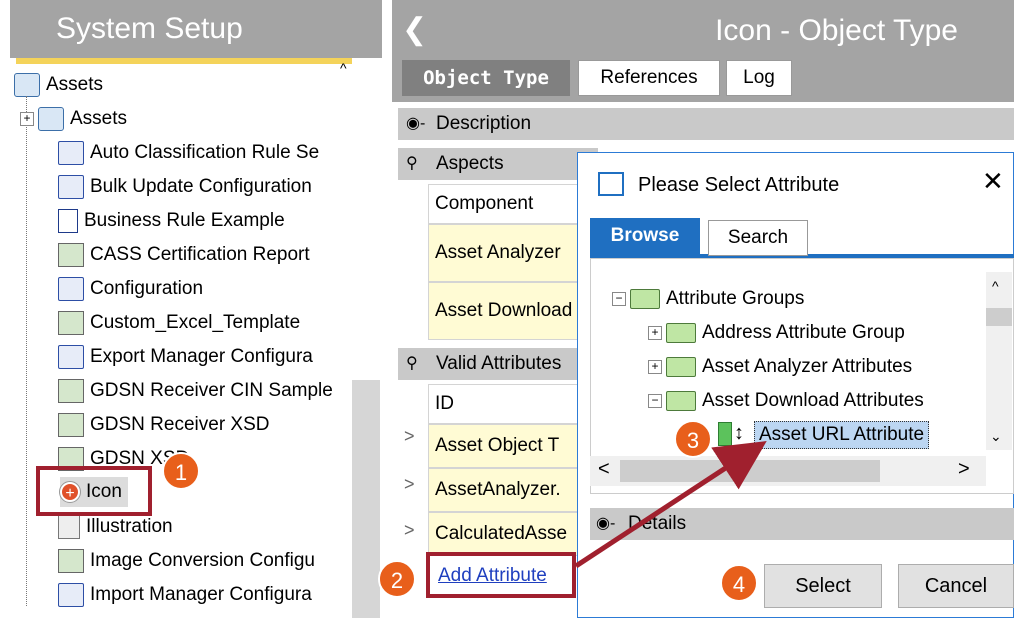  What do you see at coordinates (739, 185) in the screenshot?
I see `dialog-title: Please Select Attribute` at bounding box center [739, 185].